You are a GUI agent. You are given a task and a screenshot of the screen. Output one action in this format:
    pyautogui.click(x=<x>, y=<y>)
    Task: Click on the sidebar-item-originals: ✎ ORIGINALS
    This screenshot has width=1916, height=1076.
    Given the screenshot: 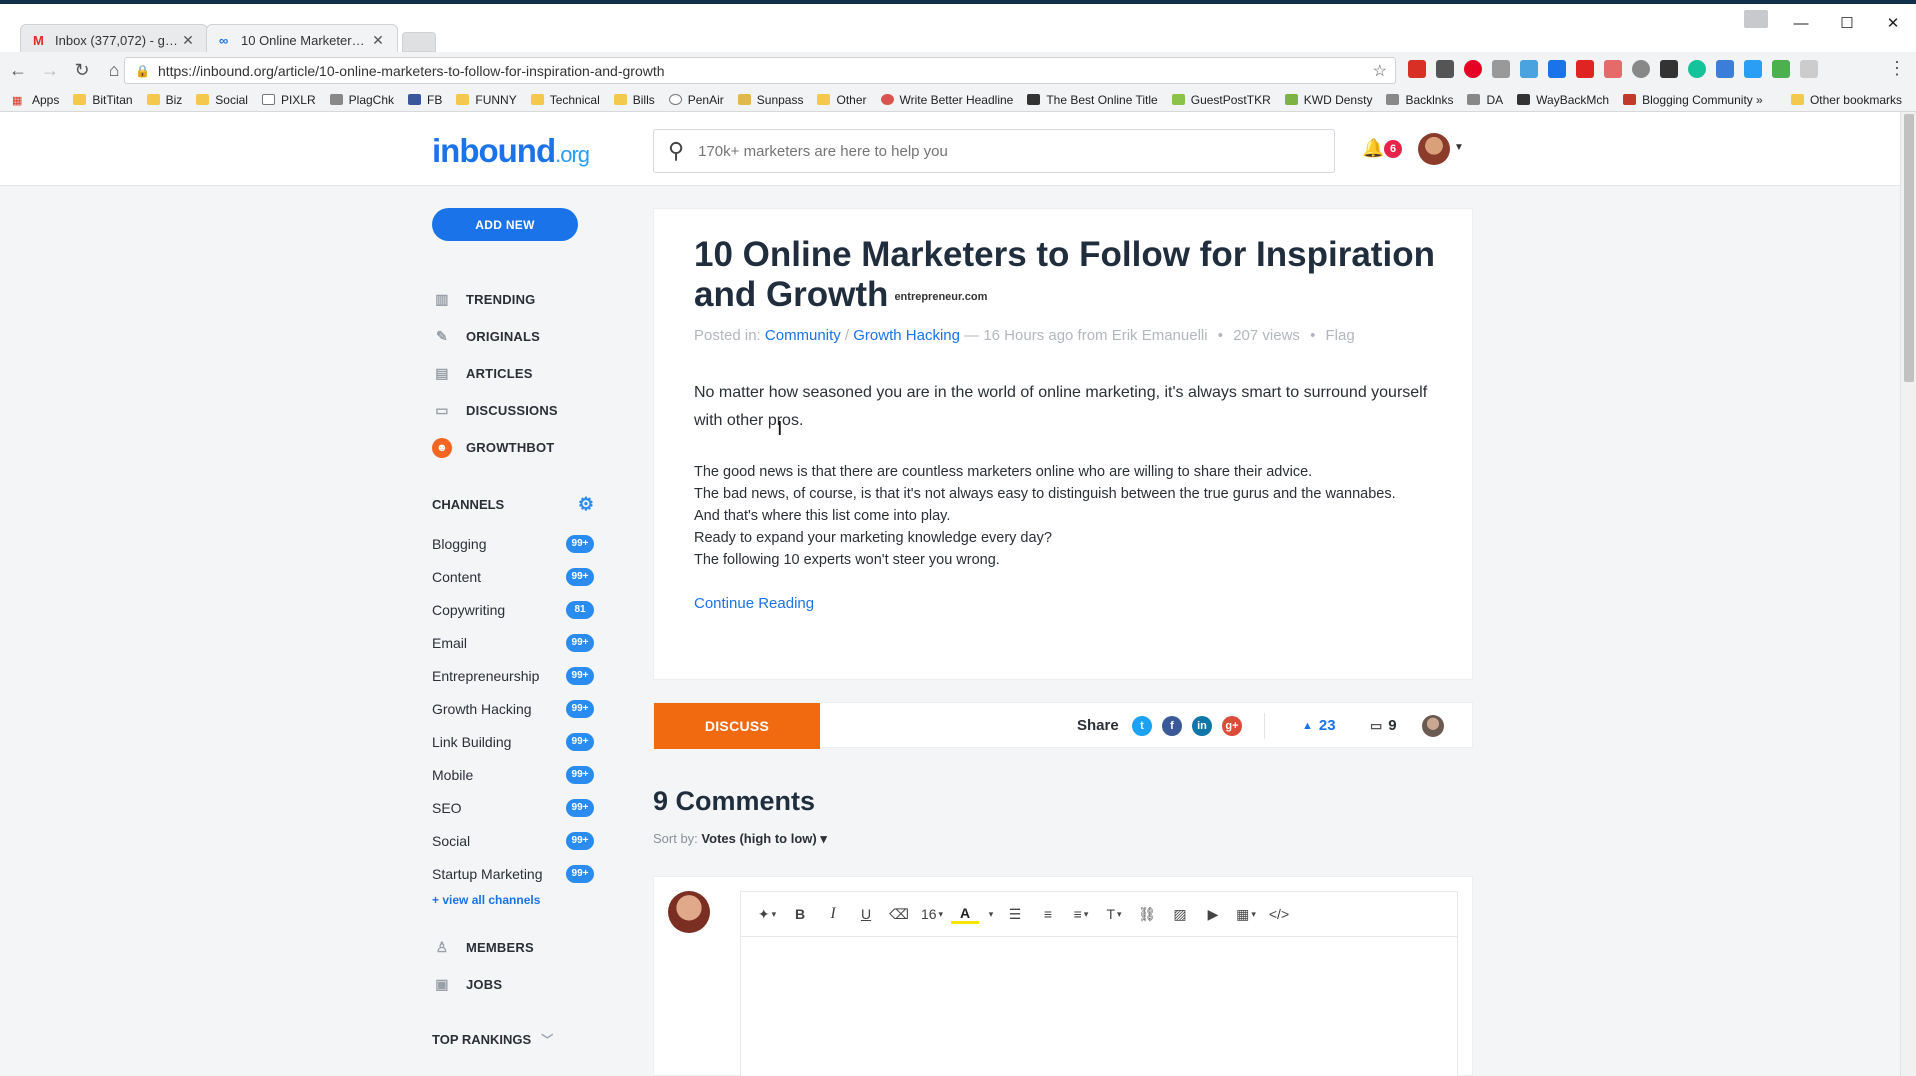 What is the action you would take?
    pyautogui.click(x=517, y=336)
    